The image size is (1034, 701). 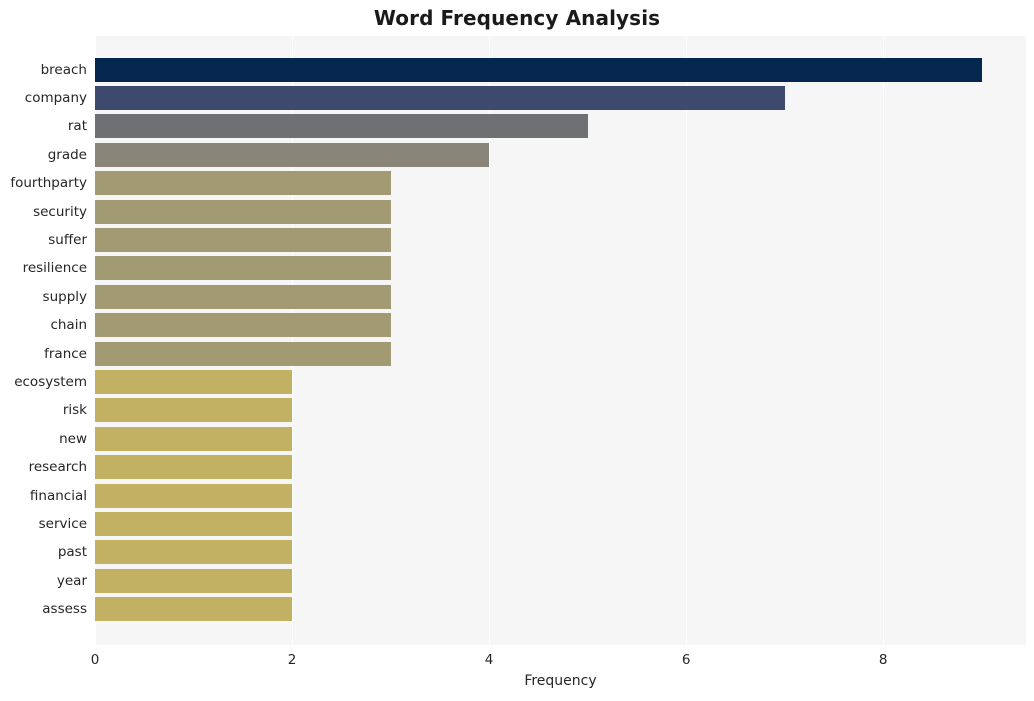 I want to click on y-tick-label-supply: supply, so click(x=64, y=296).